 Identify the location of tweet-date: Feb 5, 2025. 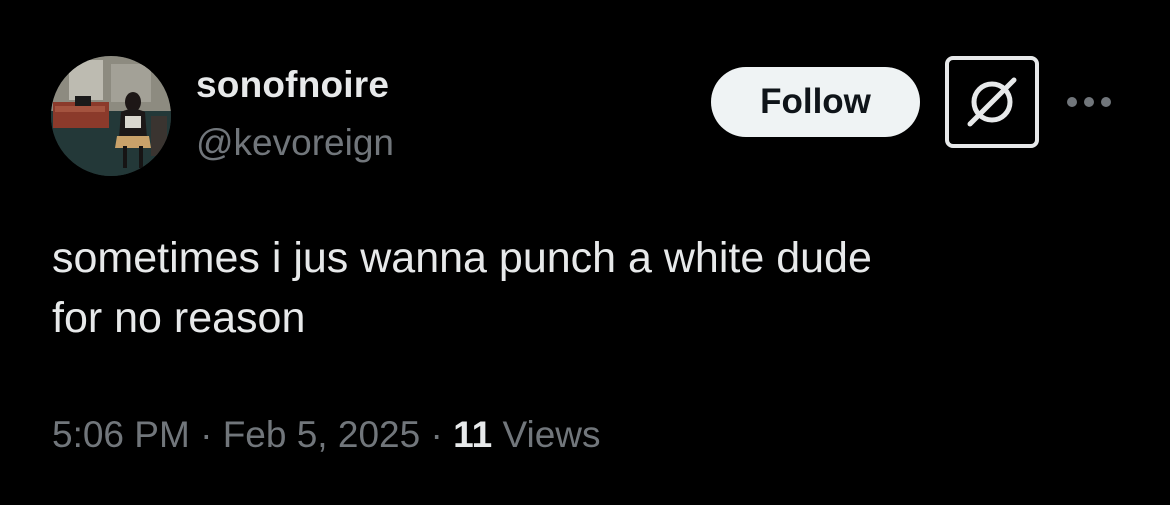
(321, 434).